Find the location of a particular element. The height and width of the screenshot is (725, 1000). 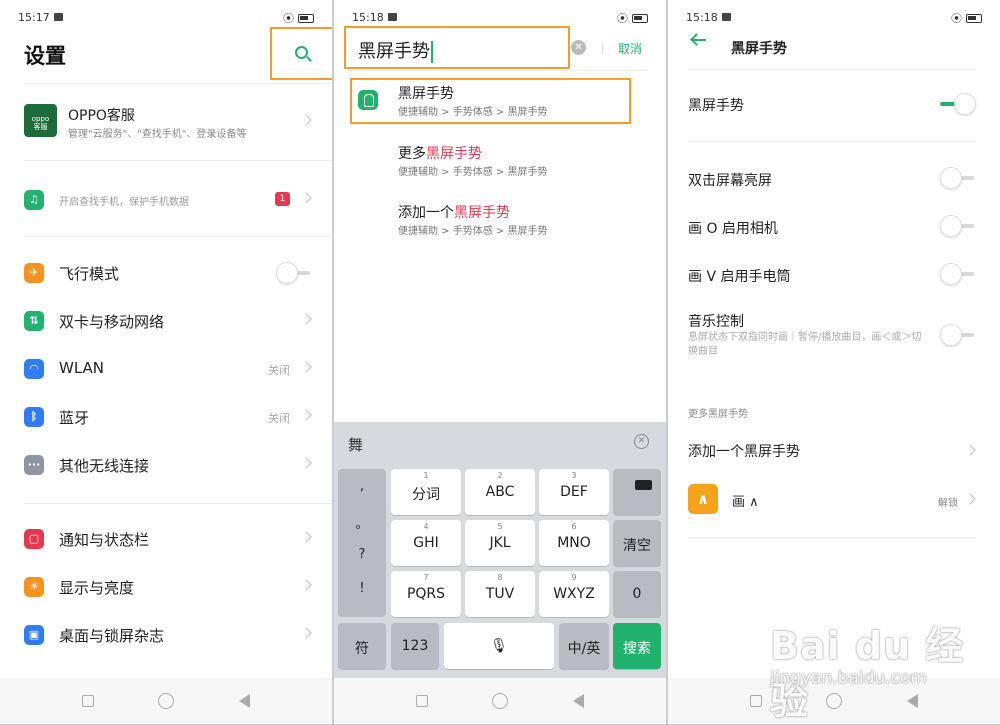

settings-item-label: 显示与亮度 is located at coordinates (97, 588).